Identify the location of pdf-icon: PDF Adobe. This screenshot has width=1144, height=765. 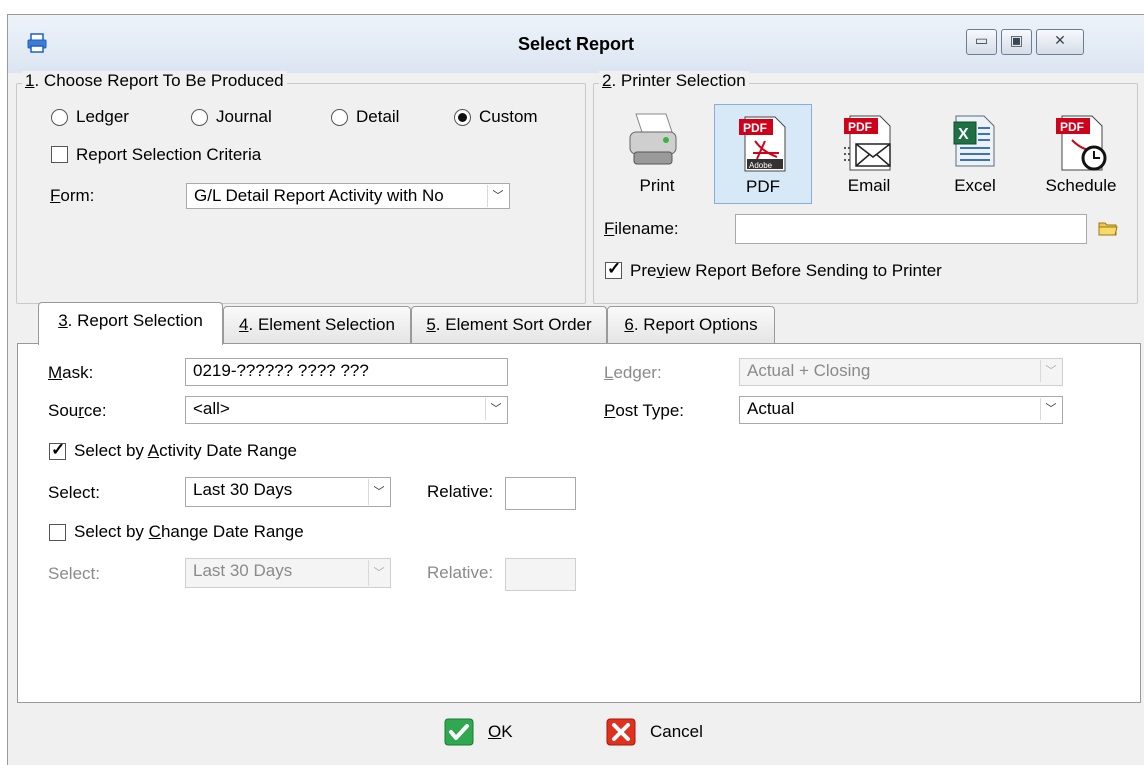
(762, 144).